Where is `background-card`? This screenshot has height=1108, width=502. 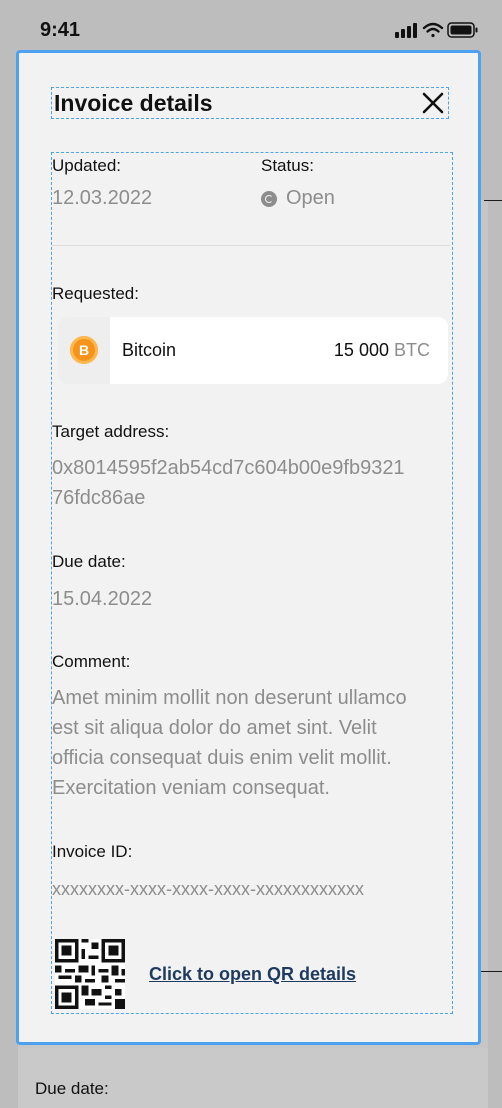 background-card is located at coordinates (253, 1078).